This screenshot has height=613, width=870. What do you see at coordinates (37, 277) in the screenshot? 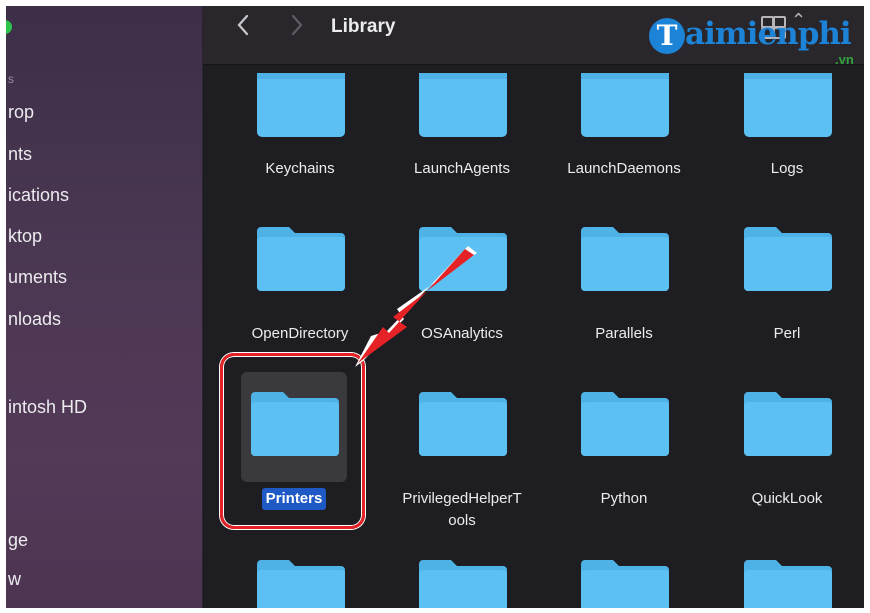
I see `sidebar-item-documents: uments` at bounding box center [37, 277].